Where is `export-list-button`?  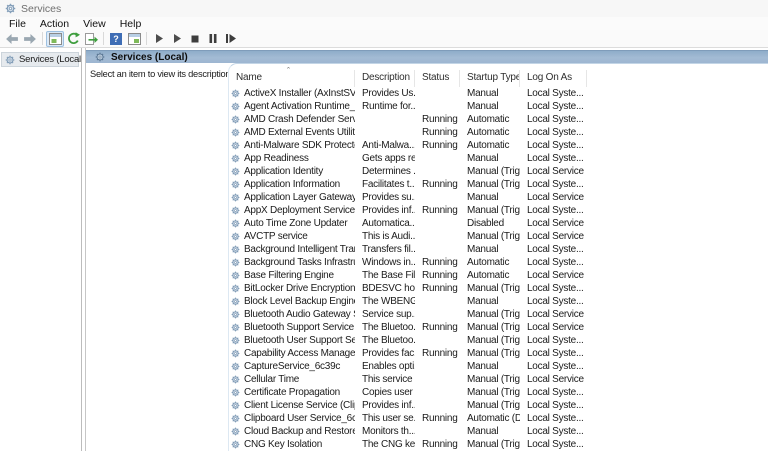 export-list-button is located at coordinates (91, 39).